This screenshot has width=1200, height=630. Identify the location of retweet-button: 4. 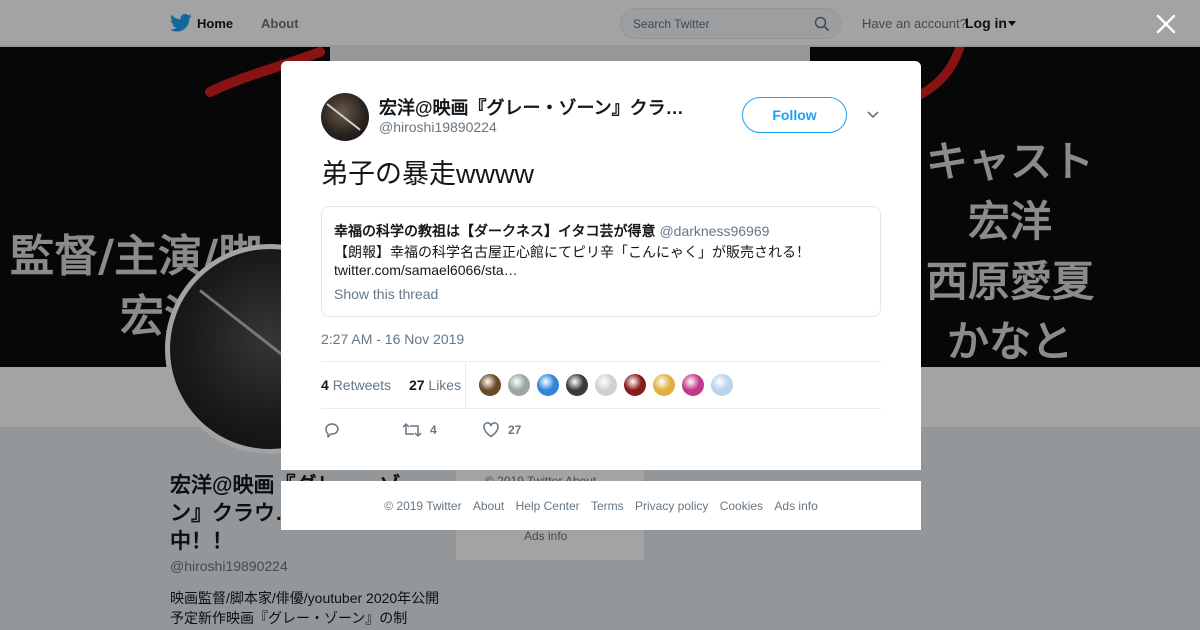
(419, 430).